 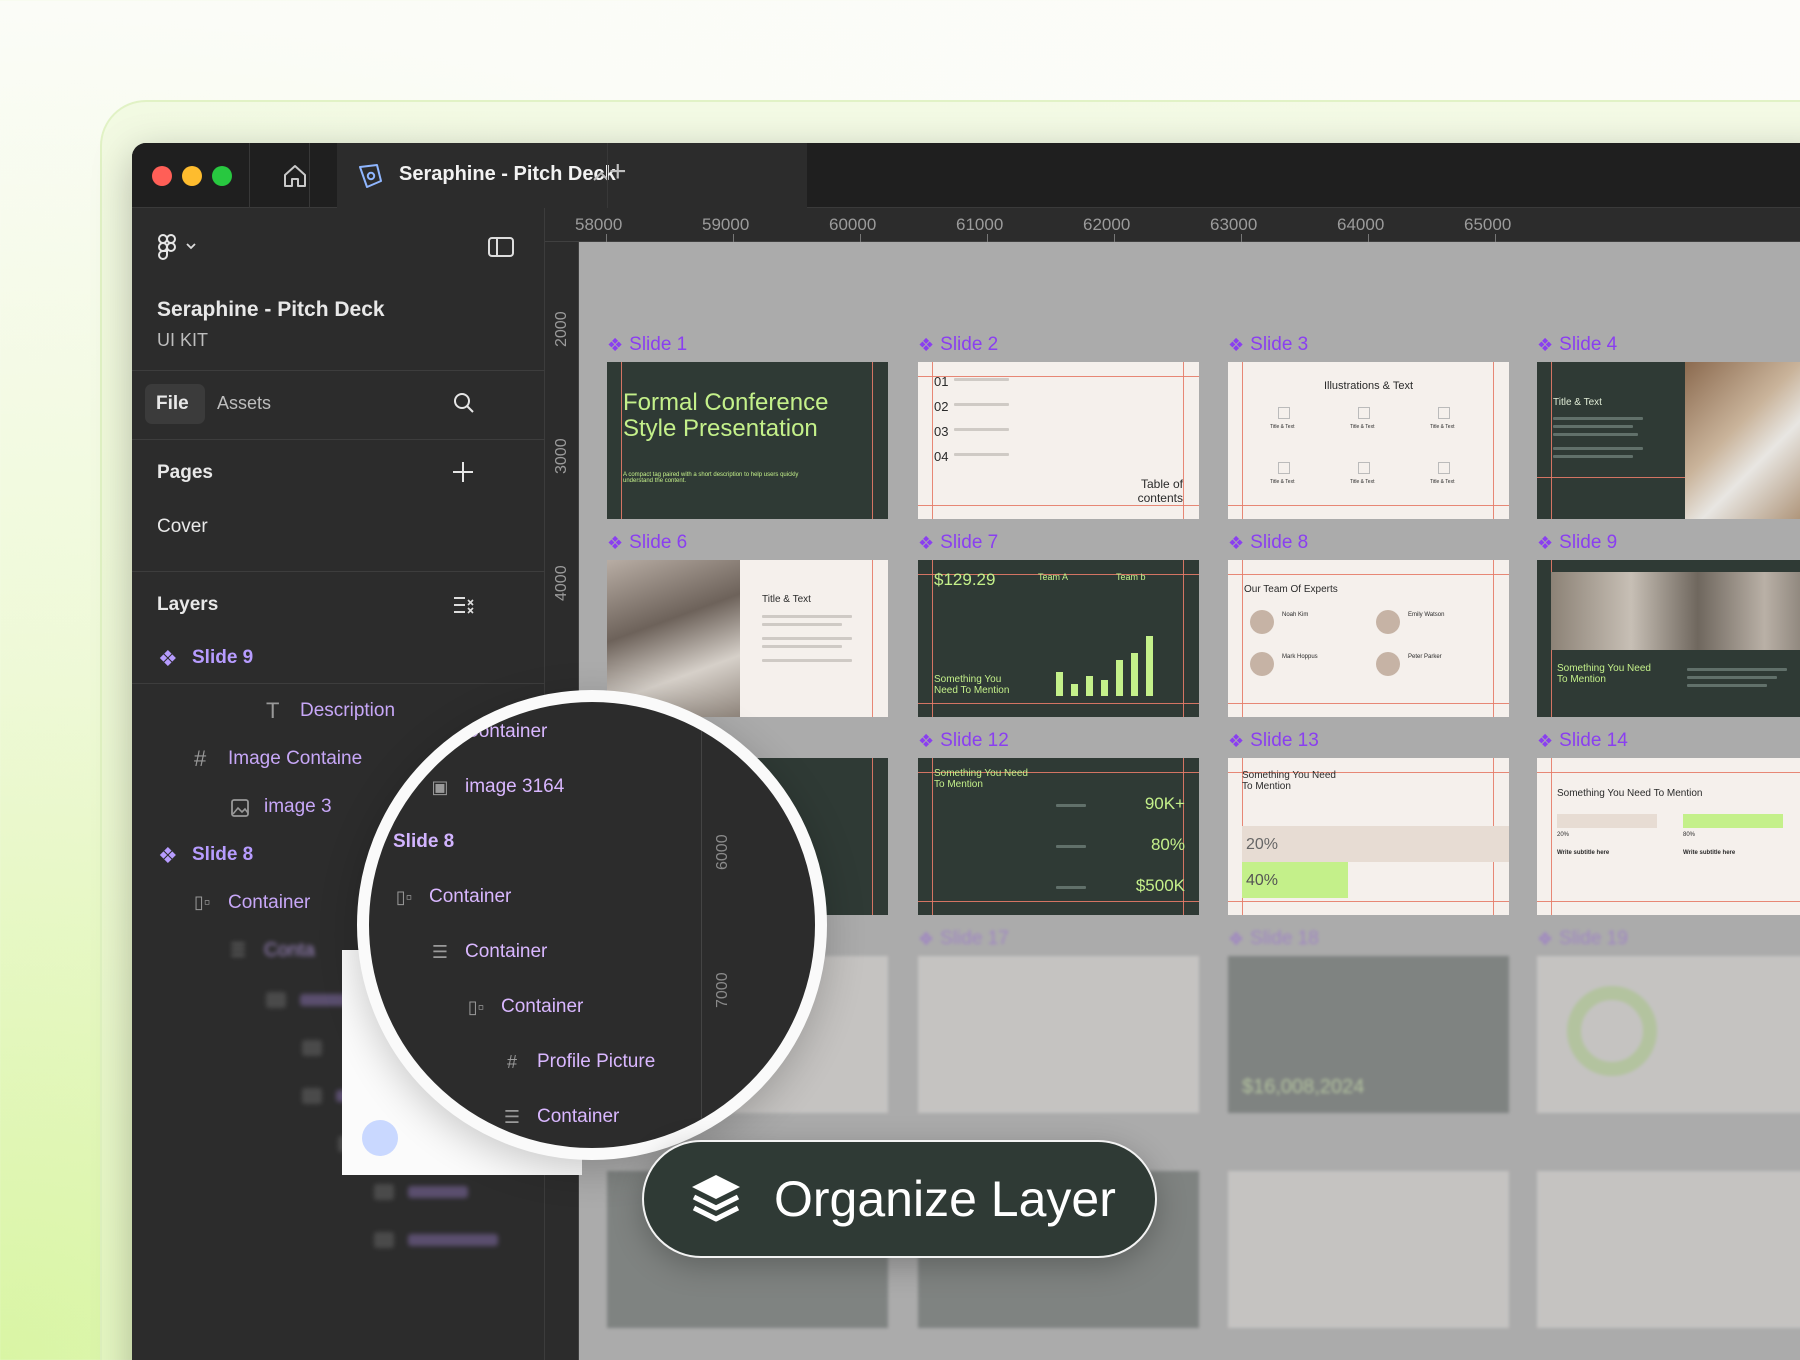 What do you see at coordinates (464, 605) in the screenshot?
I see `collapse-layers-icon` at bounding box center [464, 605].